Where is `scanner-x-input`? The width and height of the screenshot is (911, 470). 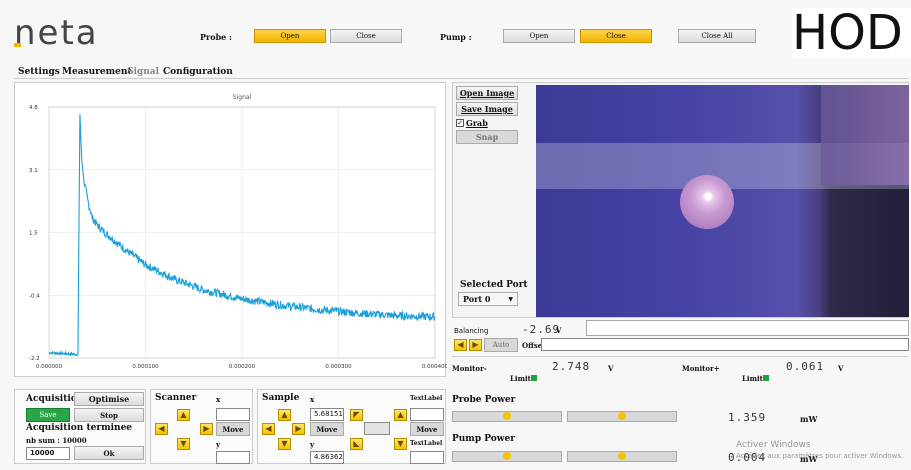
scanner-x-input is located at coordinates (233, 414).